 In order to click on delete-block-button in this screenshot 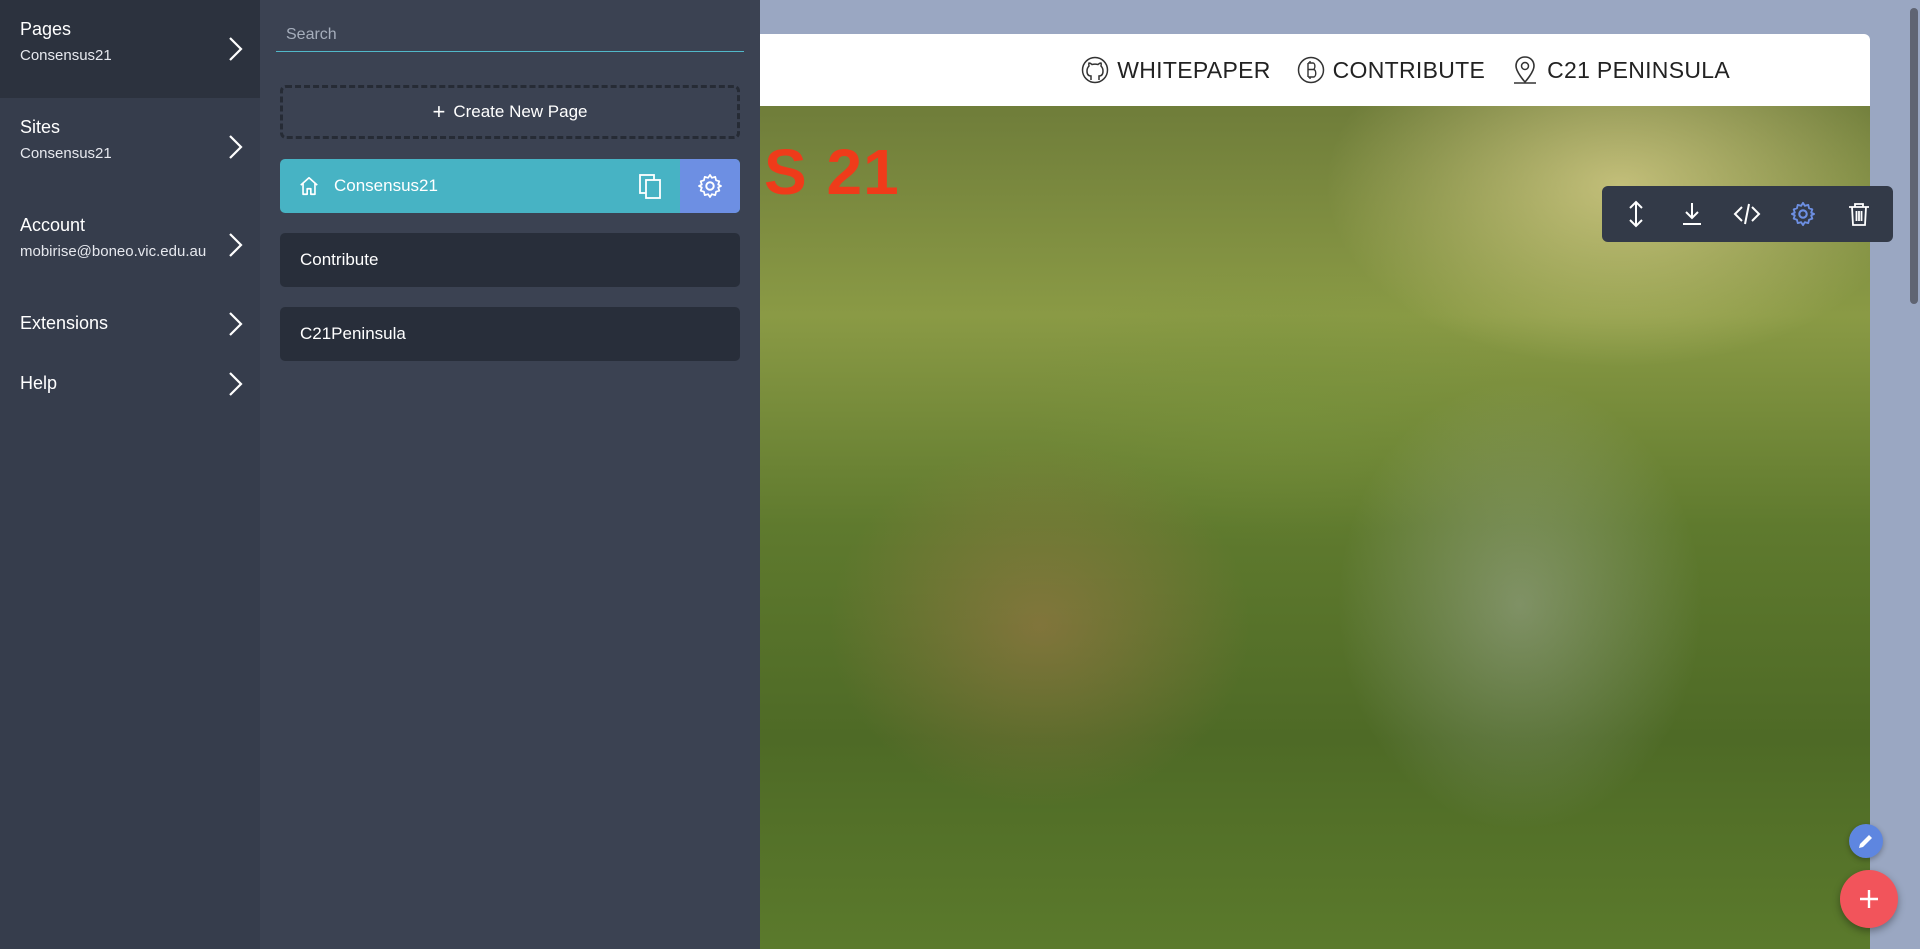, I will do `click(1859, 214)`.